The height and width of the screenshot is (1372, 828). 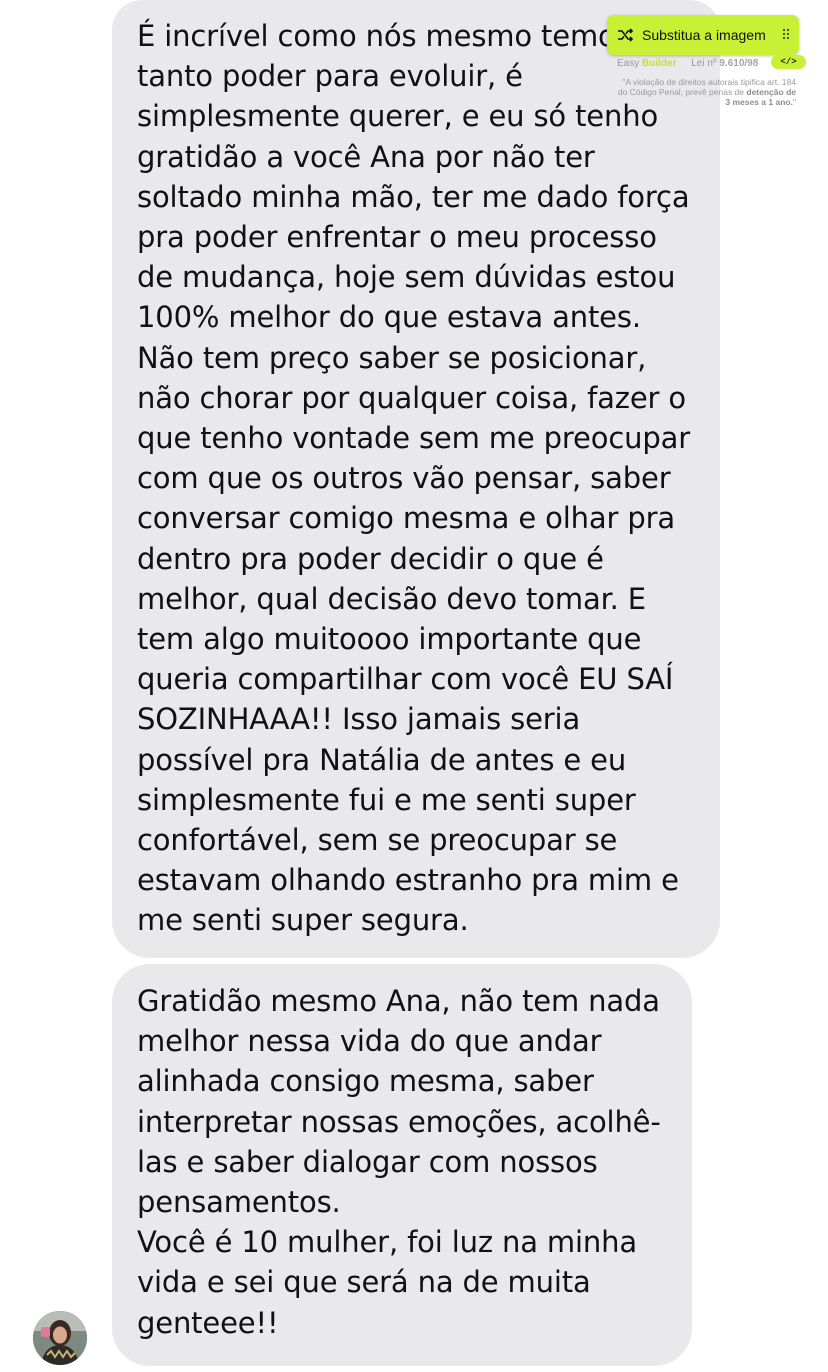 I want to click on notice-close-quote: ", so click(x=794, y=102).